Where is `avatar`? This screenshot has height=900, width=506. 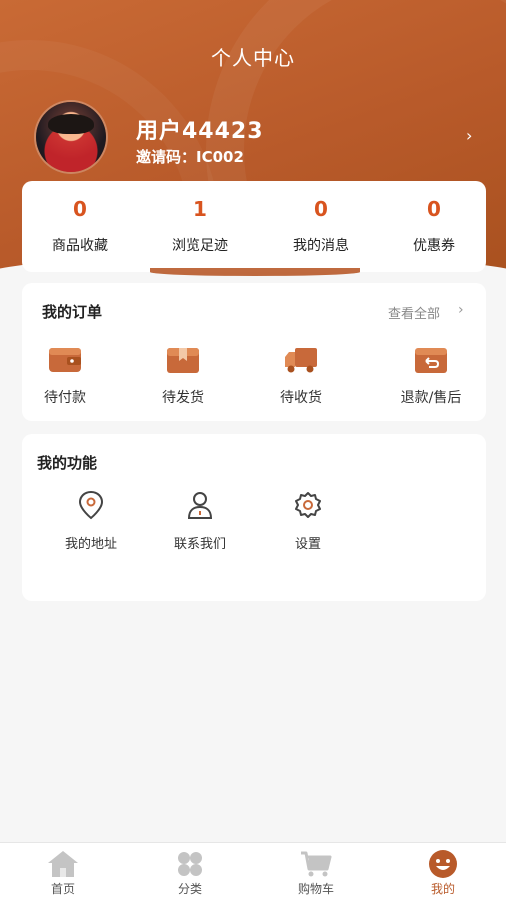
avatar is located at coordinates (71, 137).